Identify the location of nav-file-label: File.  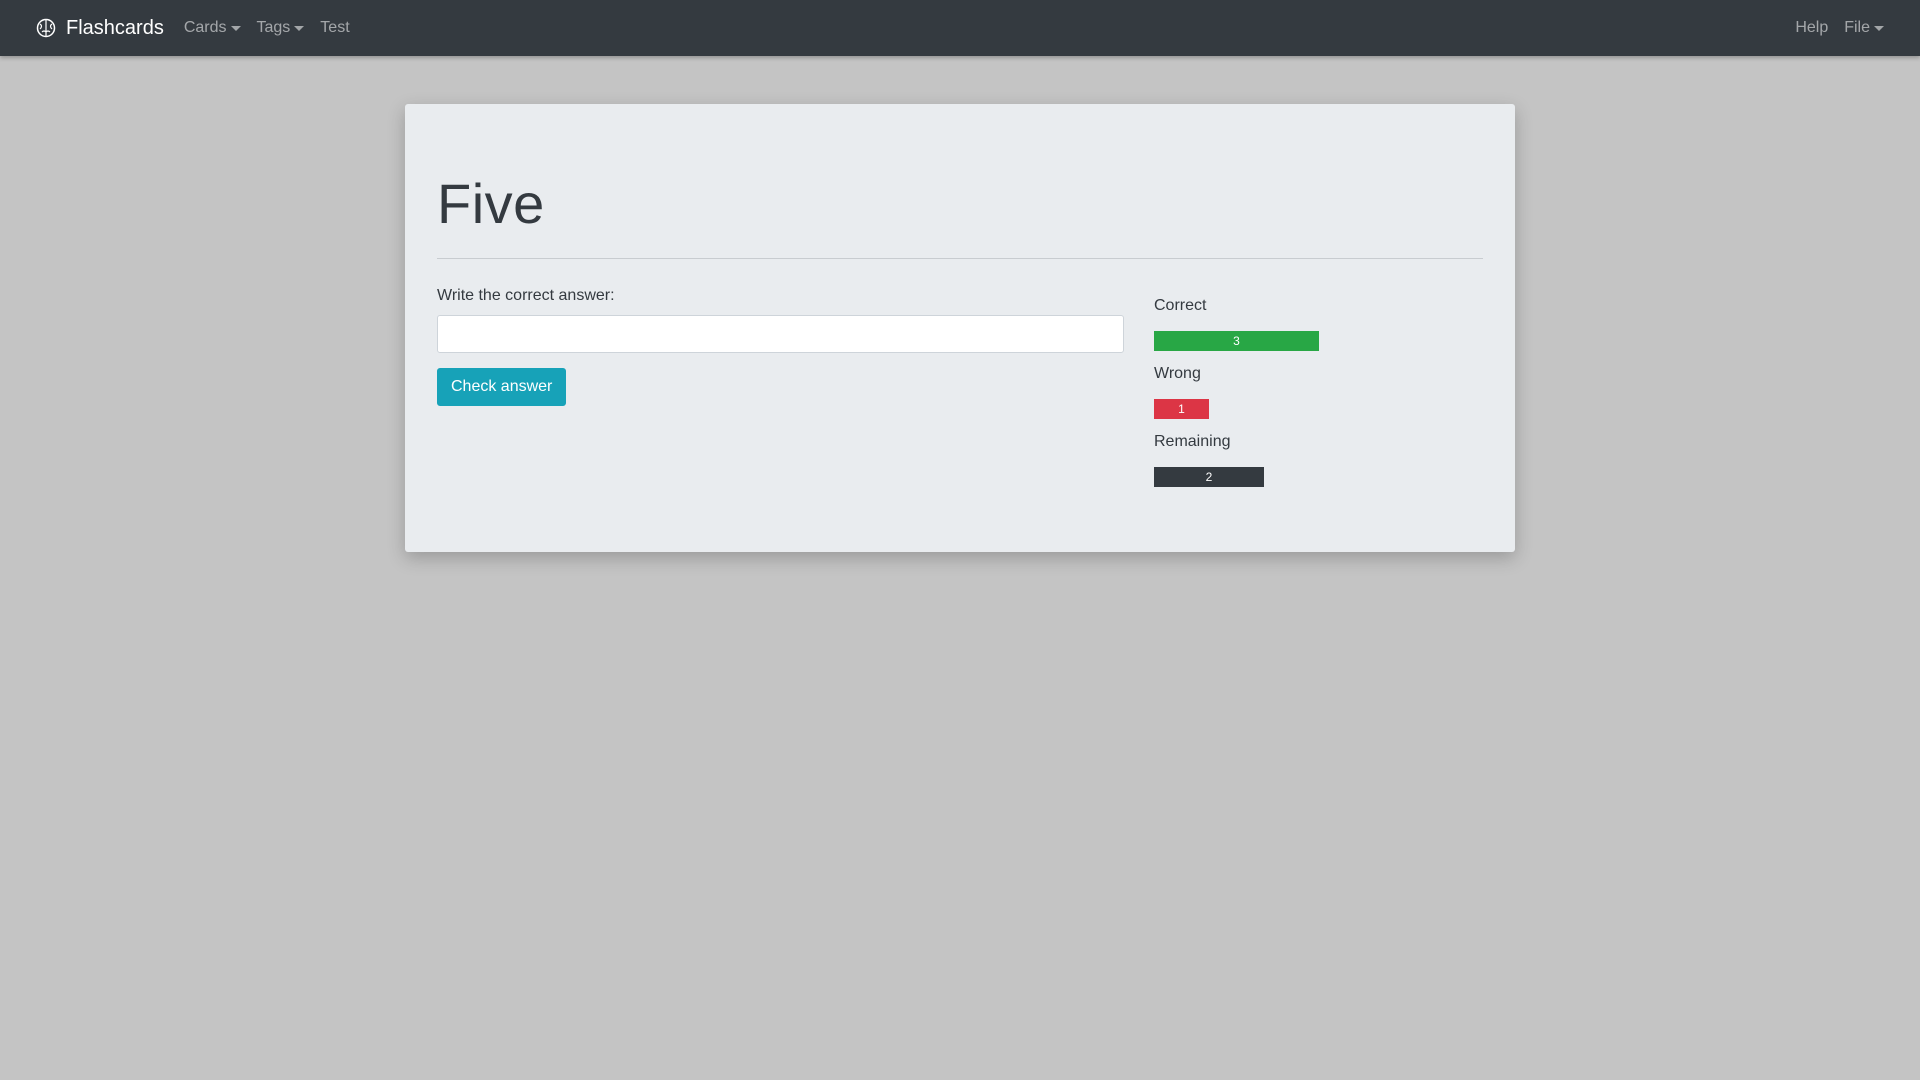
(1857, 27).